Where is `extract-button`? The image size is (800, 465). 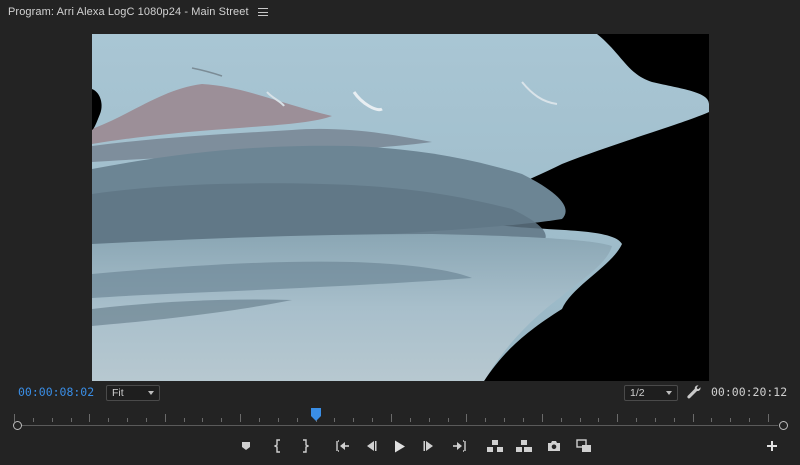 extract-button is located at coordinates (524, 446).